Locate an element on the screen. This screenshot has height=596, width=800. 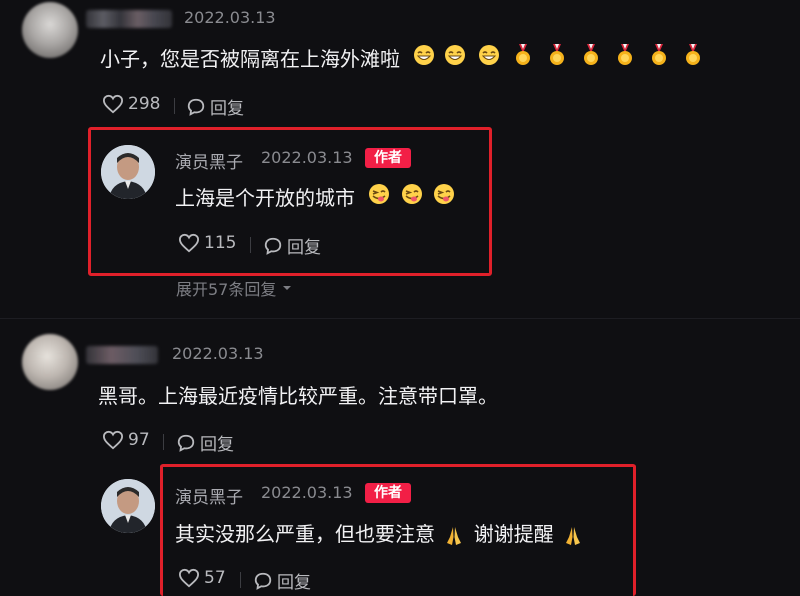
expand-replies-label: 展开57条回复 is located at coordinates (226, 289).